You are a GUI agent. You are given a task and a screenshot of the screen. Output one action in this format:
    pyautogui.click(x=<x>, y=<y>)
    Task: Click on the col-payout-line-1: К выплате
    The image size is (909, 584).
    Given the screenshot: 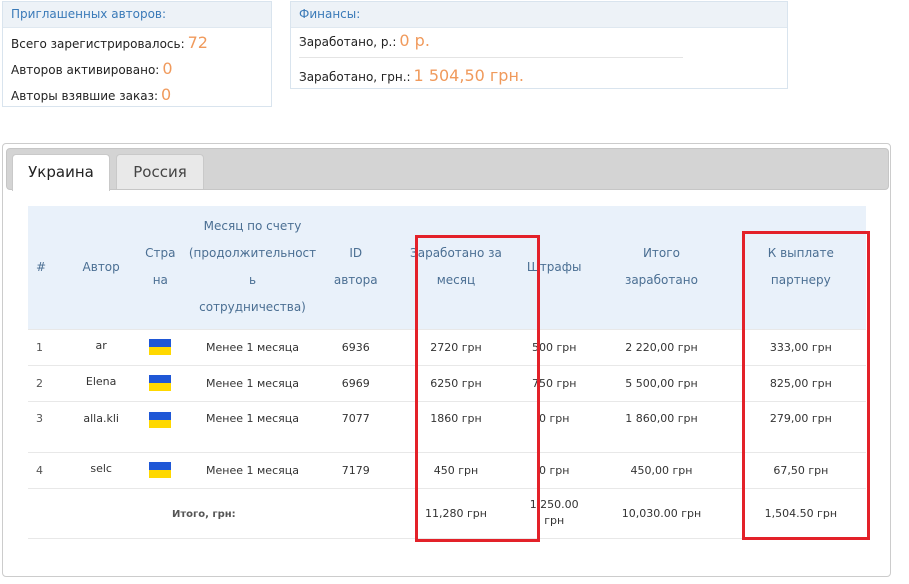 What is the action you would take?
    pyautogui.click(x=800, y=253)
    